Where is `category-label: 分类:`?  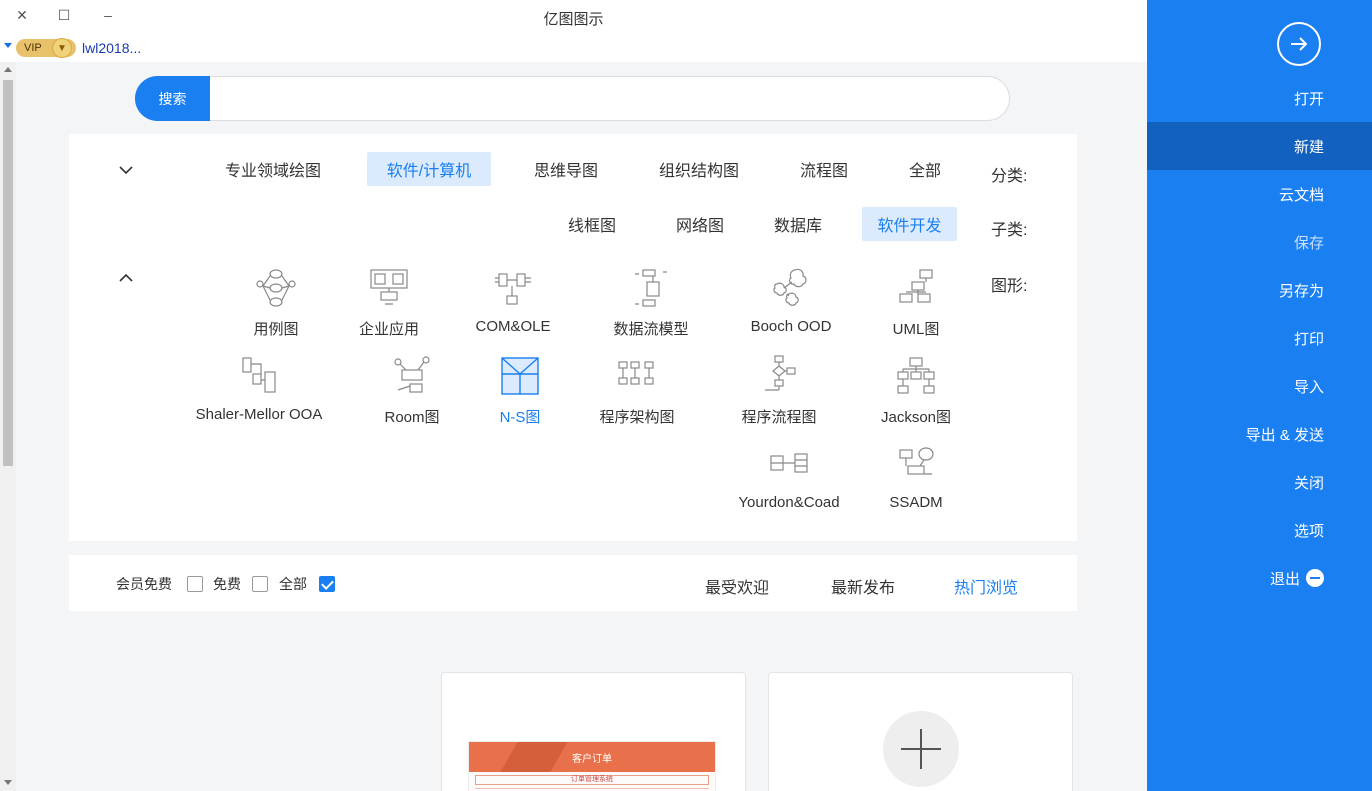 category-label: 分类: is located at coordinates (1009, 176).